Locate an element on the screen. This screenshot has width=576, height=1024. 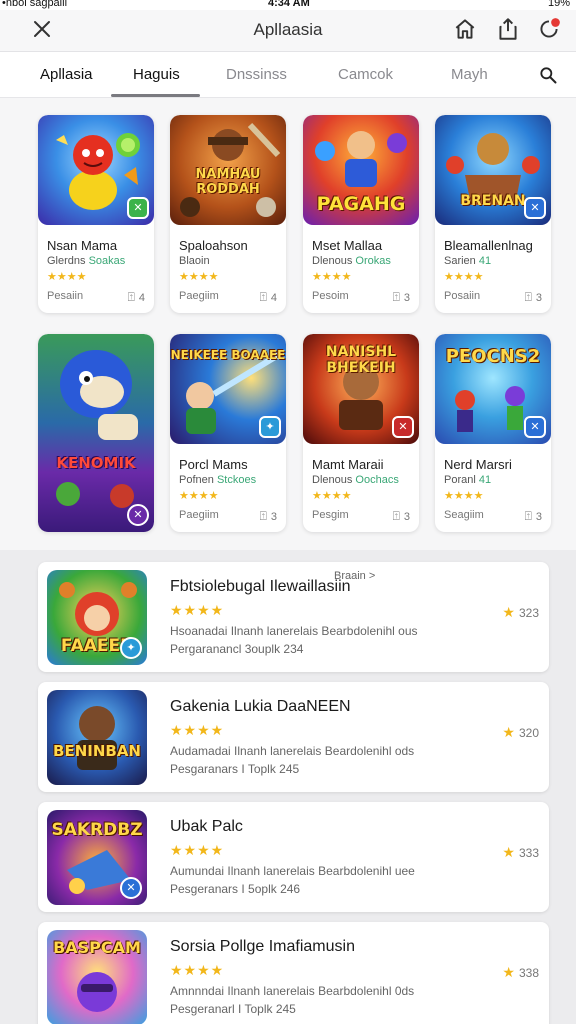
app-artwork-text: NAMHAU RODDAH is located at coordinates (228, 182).